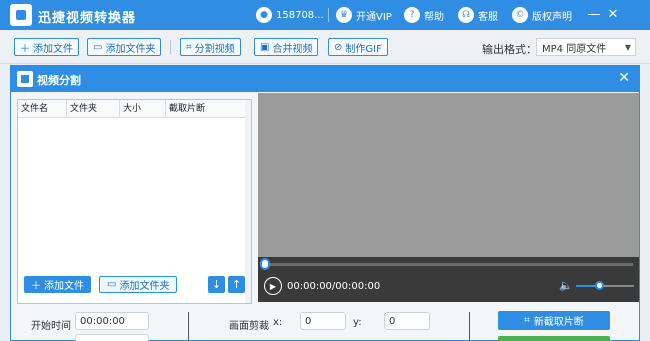 This screenshot has height=341, width=650. Describe the element at coordinates (112, 337) in the screenshot. I see `end-time-input` at that location.